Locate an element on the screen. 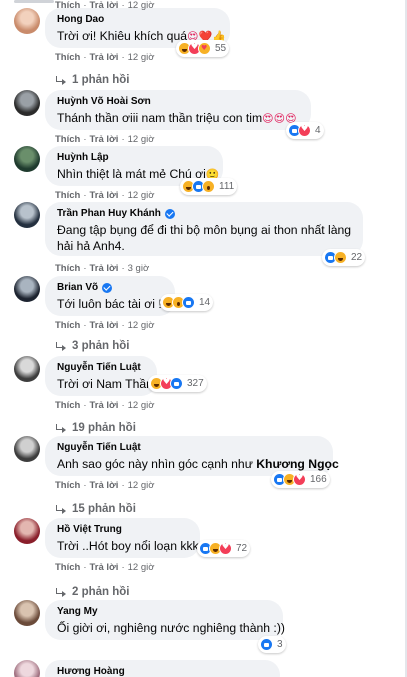 The width and height of the screenshot is (407, 677). view-replies-link: 15 phản hồi is located at coordinates (96, 509).